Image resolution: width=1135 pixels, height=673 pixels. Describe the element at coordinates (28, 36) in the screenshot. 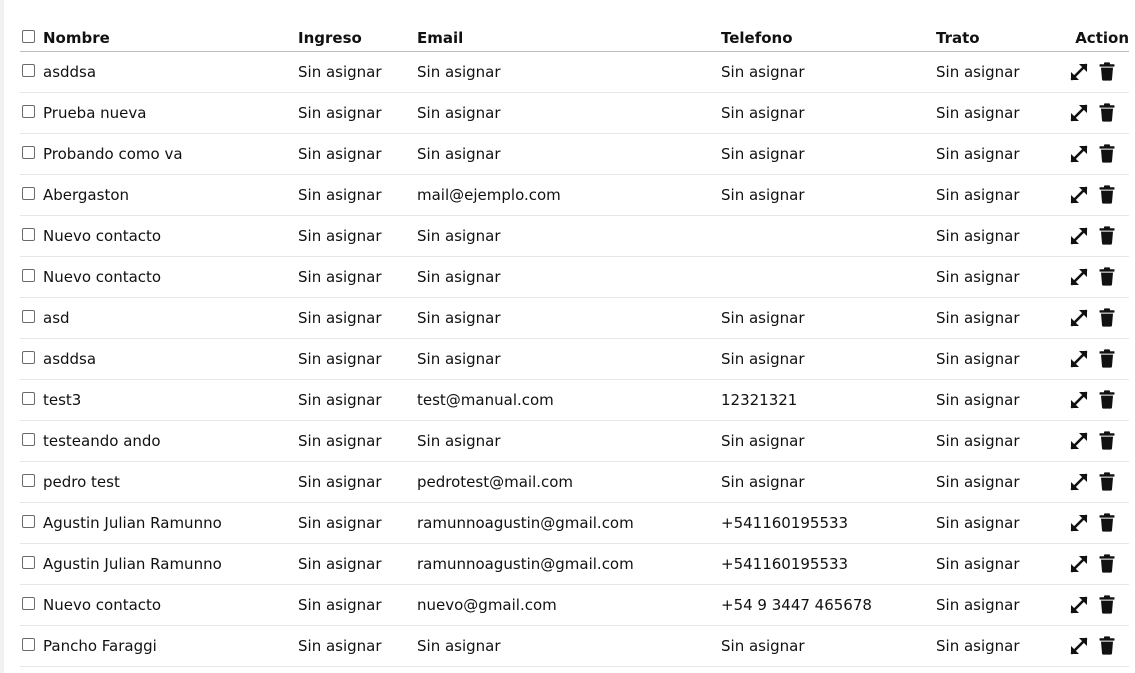

I see `select-all-checkbox` at that location.